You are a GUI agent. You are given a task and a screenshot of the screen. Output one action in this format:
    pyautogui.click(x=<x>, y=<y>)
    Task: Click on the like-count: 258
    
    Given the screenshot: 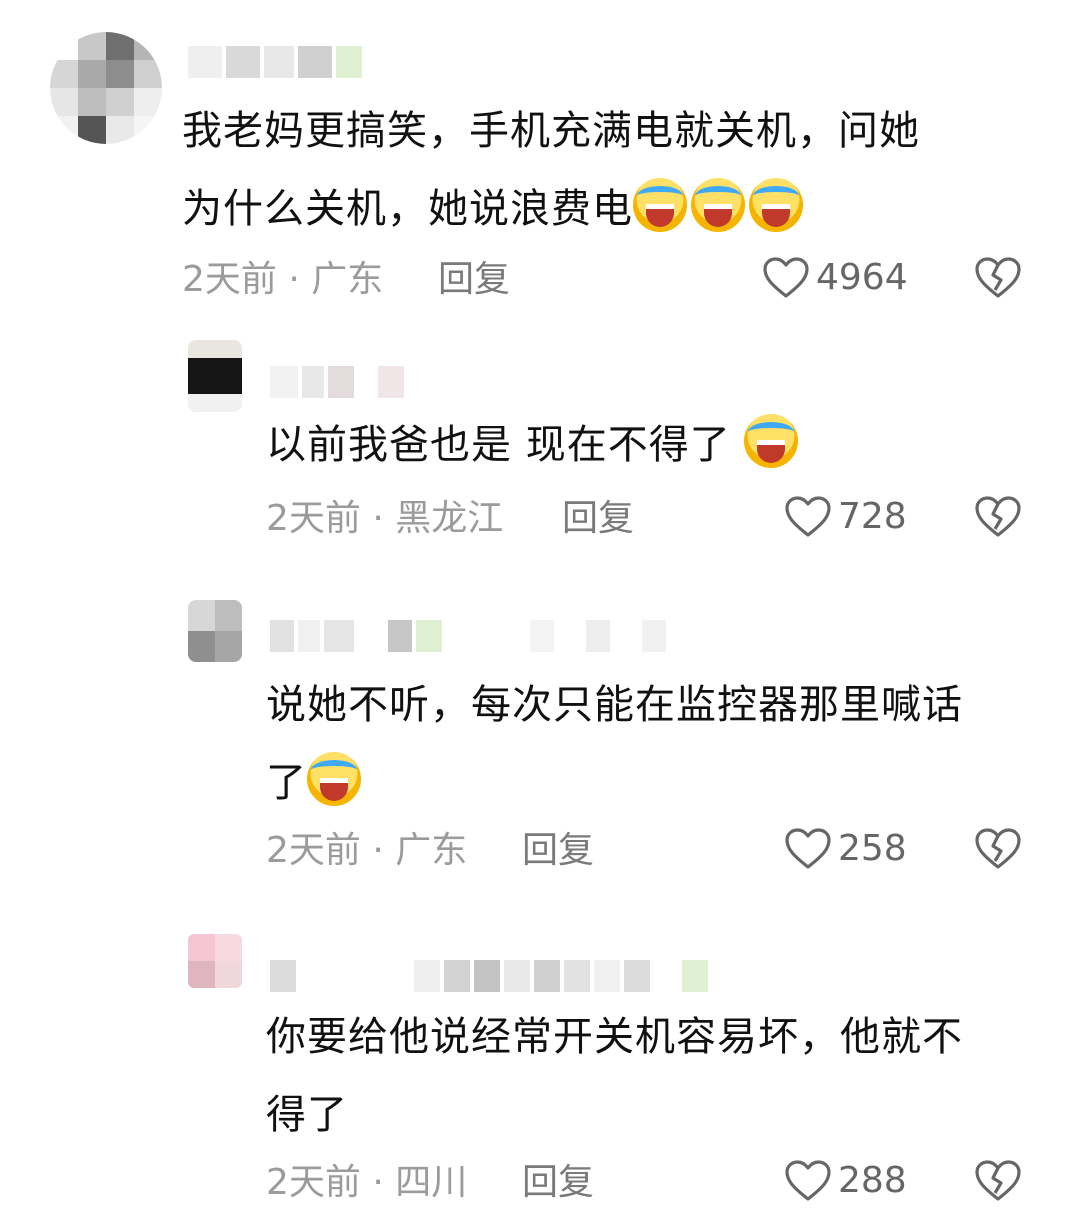 What is the action you would take?
    pyautogui.click(x=872, y=848)
    